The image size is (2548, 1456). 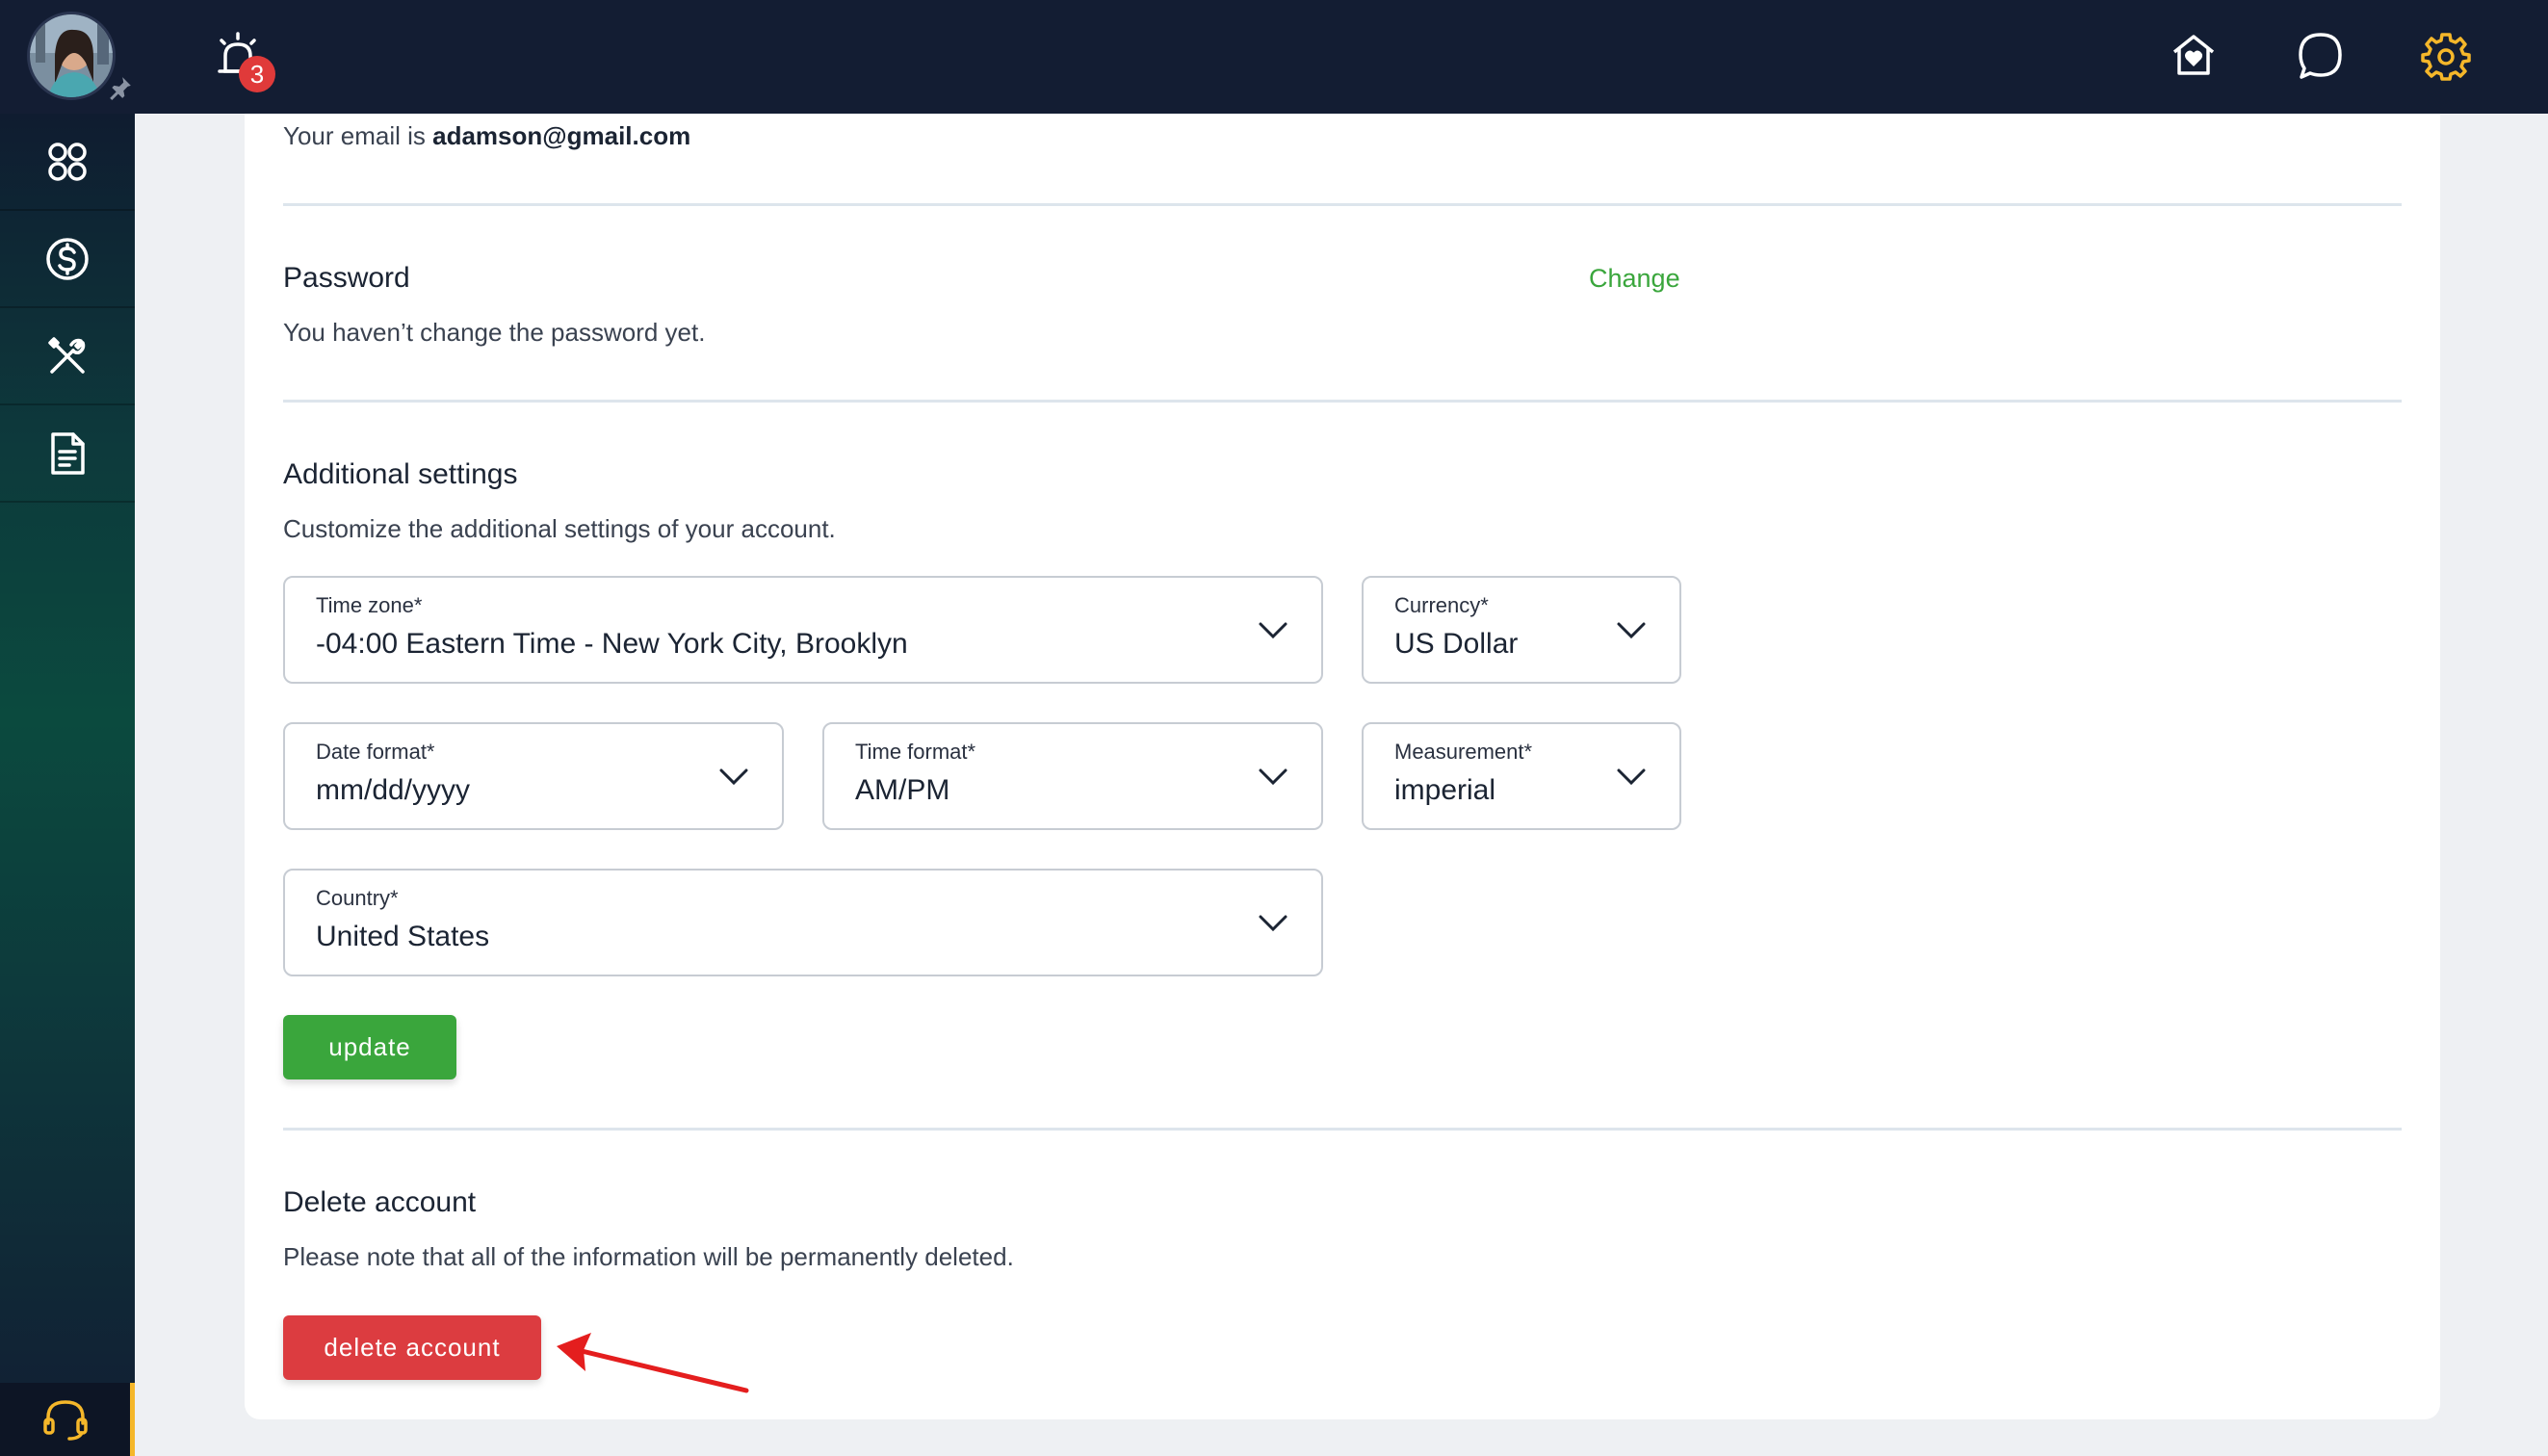 I want to click on sidebar-item-tools, so click(x=67, y=356).